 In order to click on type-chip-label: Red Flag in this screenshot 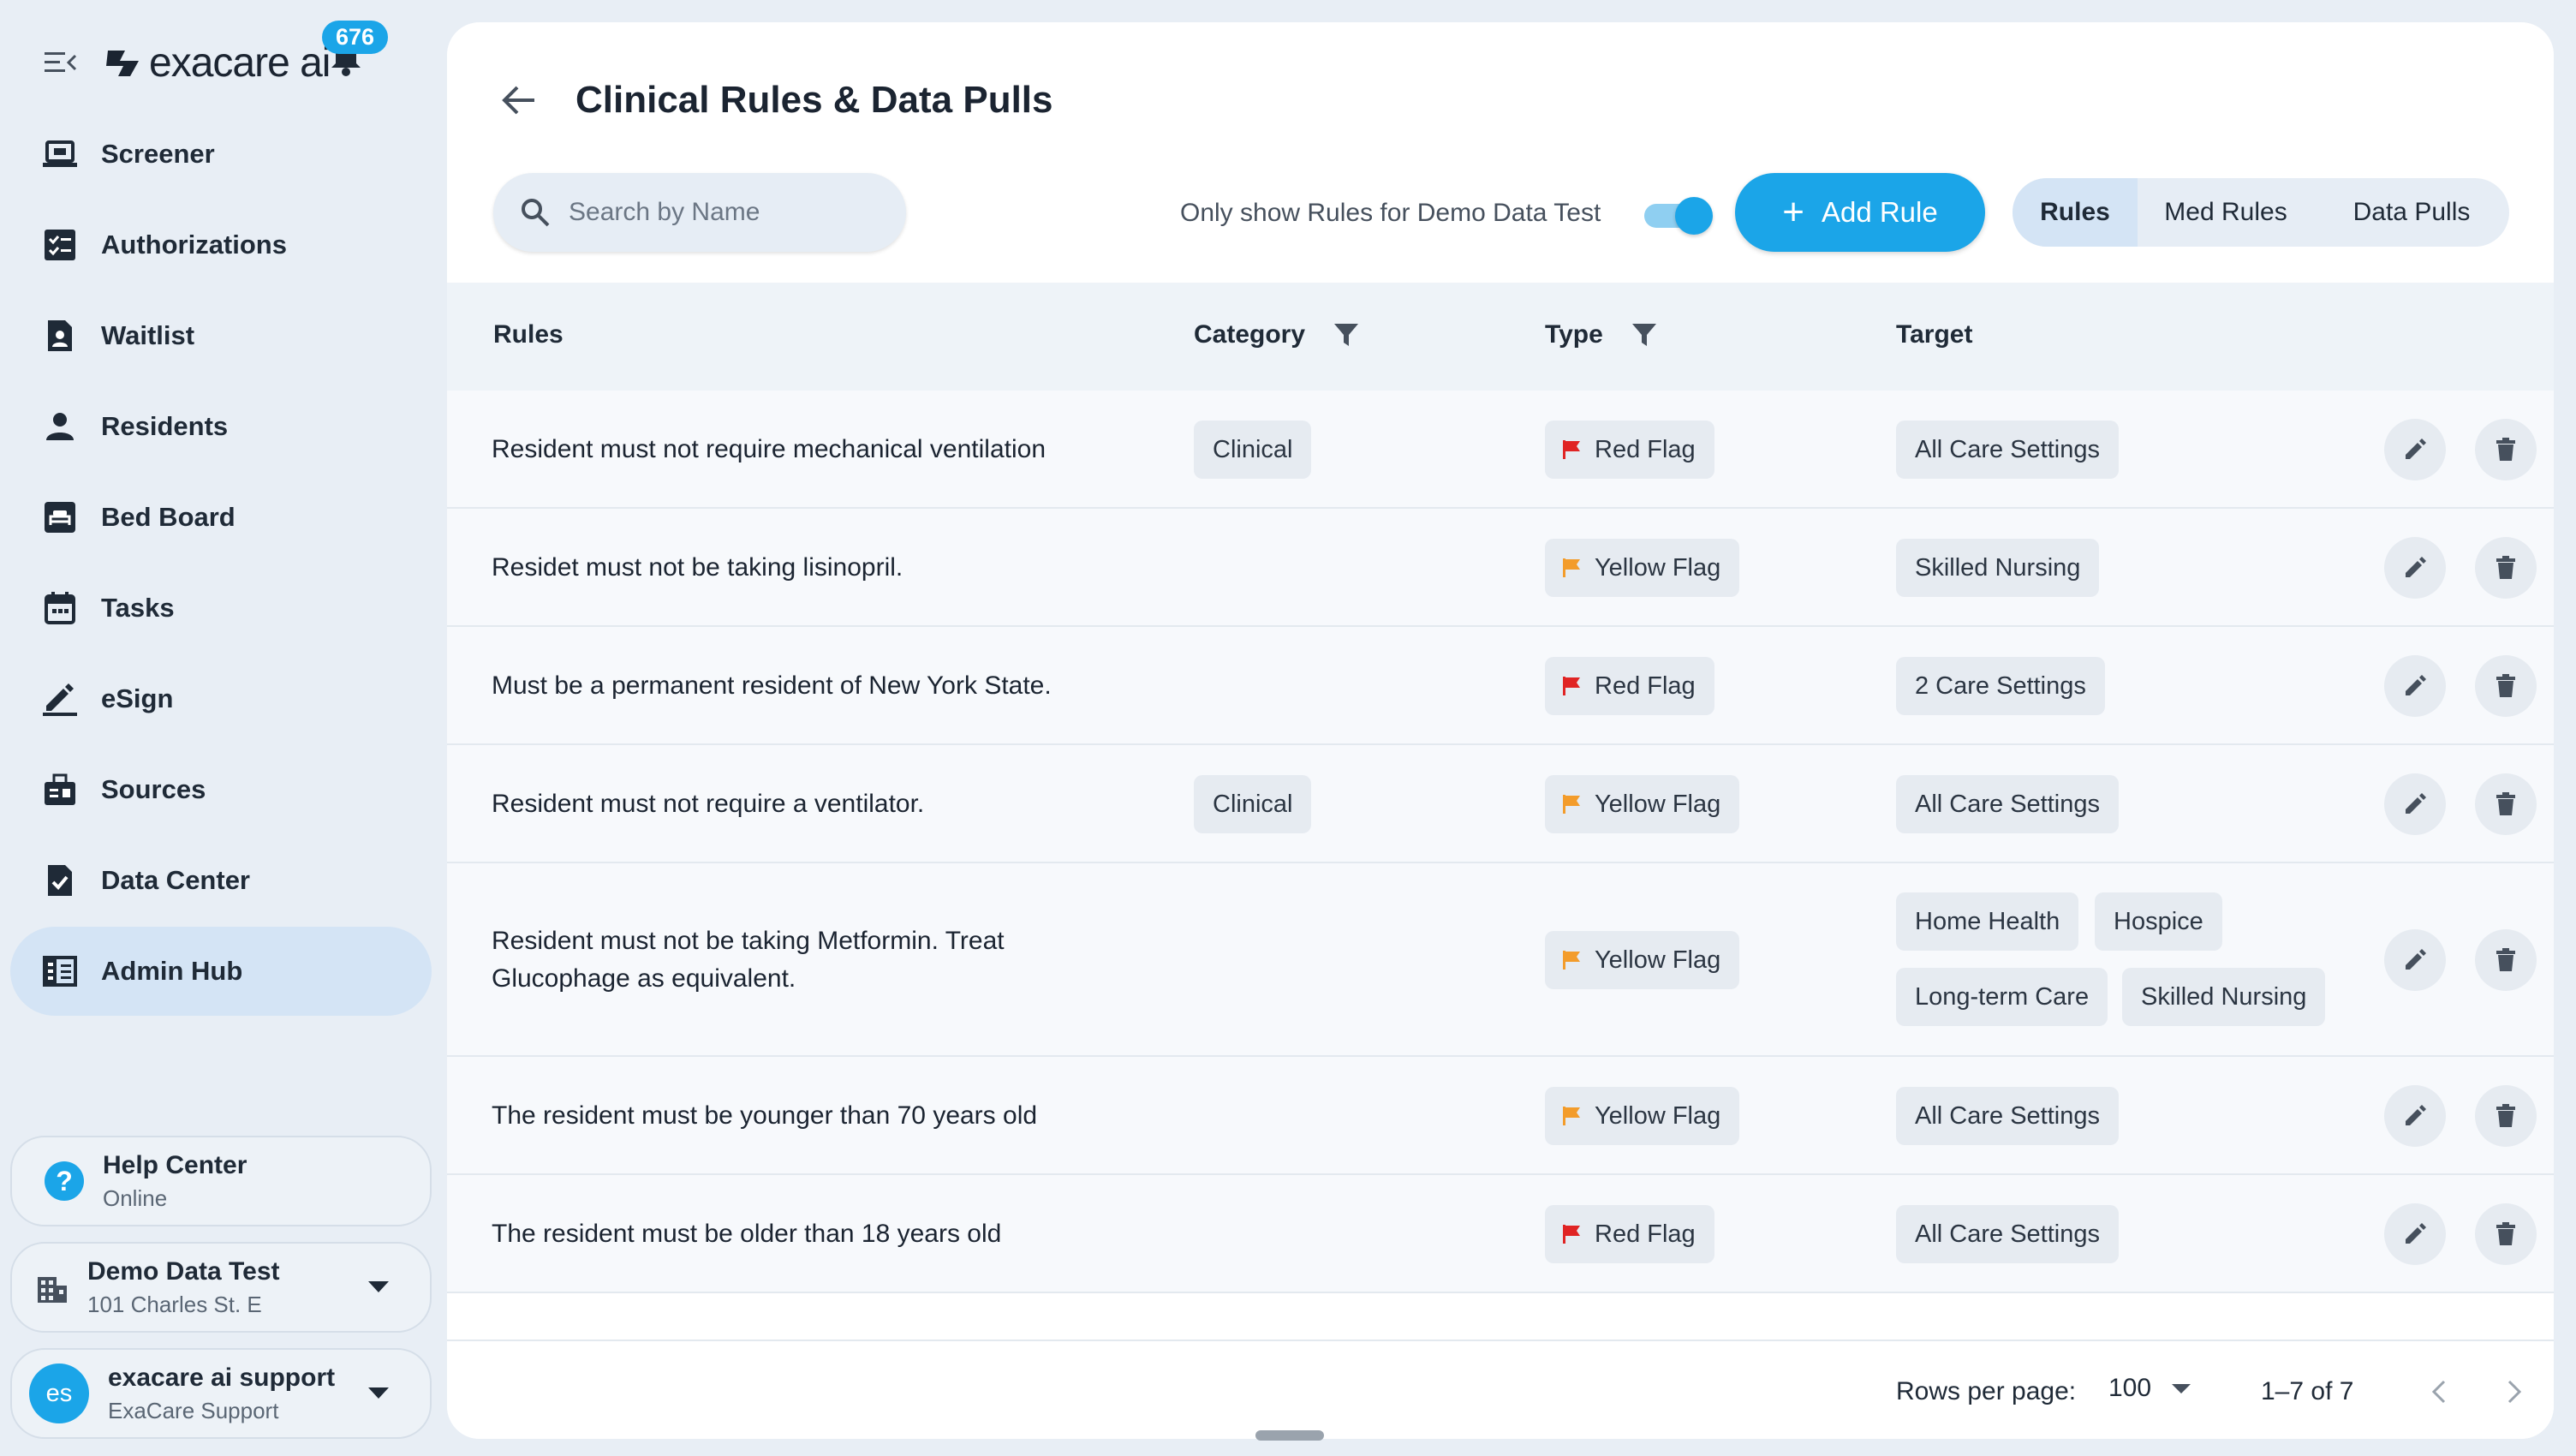, I will do `click(1645, 449)`.